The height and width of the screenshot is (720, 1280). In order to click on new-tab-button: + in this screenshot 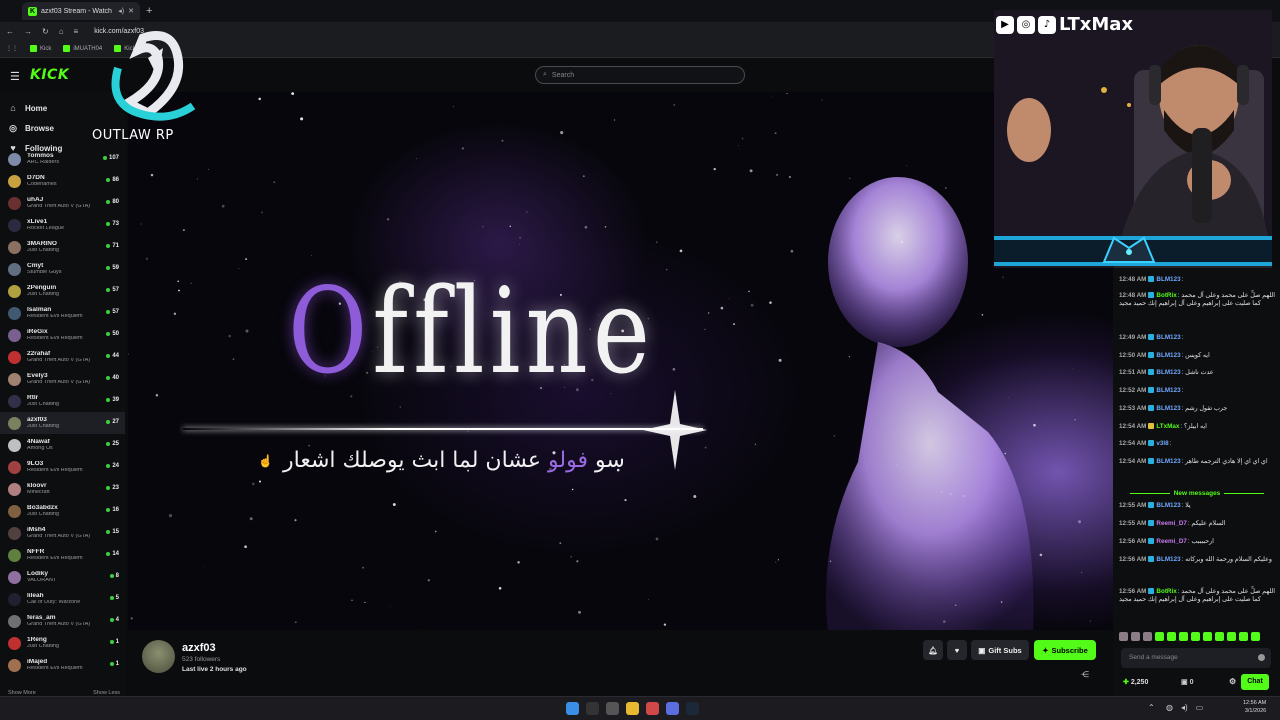, I will do `click(149, 11)`.